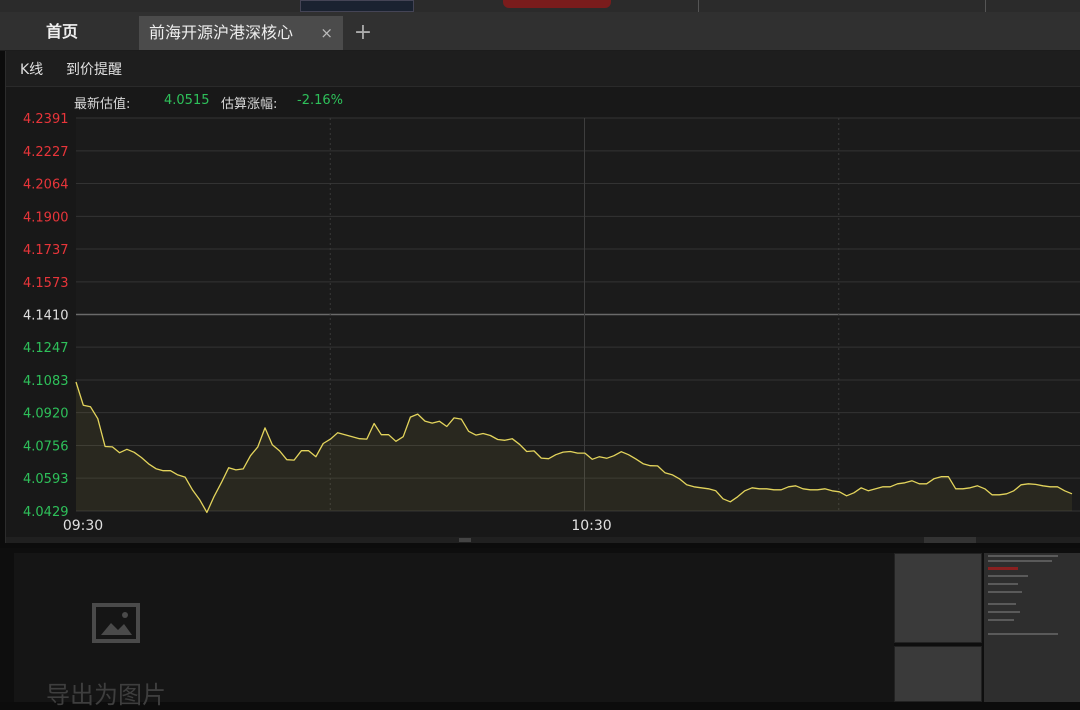 This screenshot has height=710, width=1080. I want to click on scroll-handle, so click(950, 540).